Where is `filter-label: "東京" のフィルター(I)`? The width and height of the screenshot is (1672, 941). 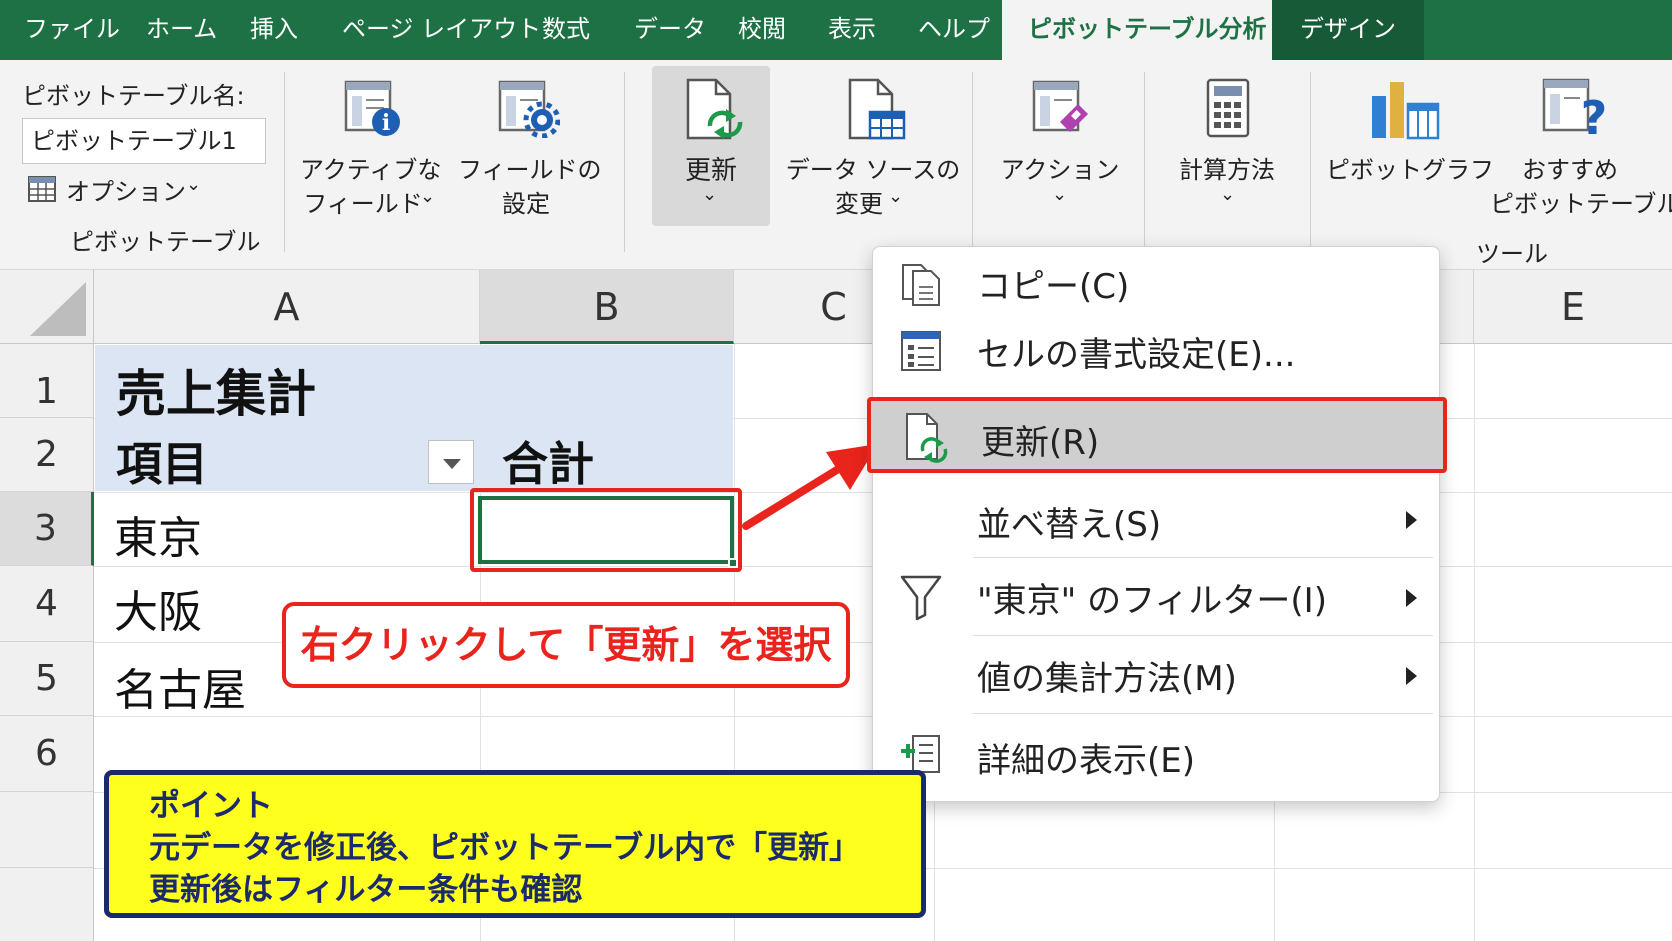
filter-label: "東京" のフィルター(I) is located at coordinates (1152, 601).